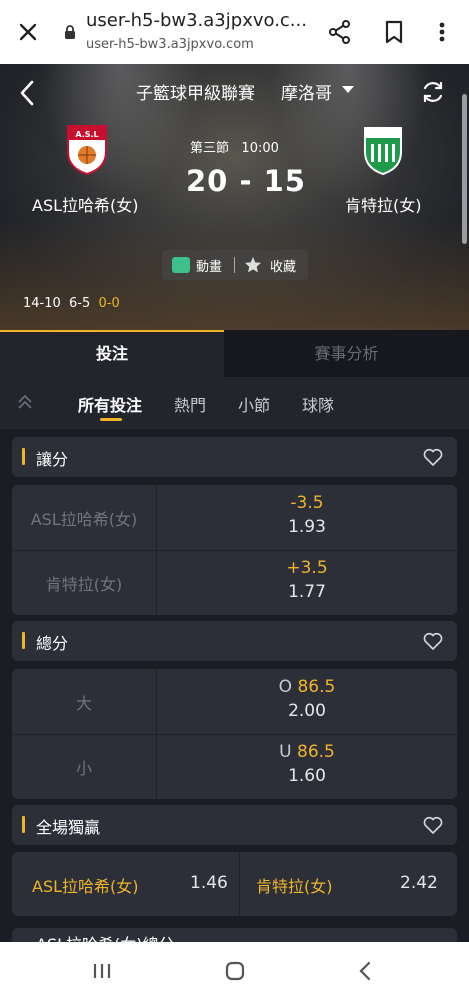 The height and width of the screenshot is (1000, 469). Describe the element at coordinates (42, 303) in the screenshot. I see `q1-score: 14-10` at that location.